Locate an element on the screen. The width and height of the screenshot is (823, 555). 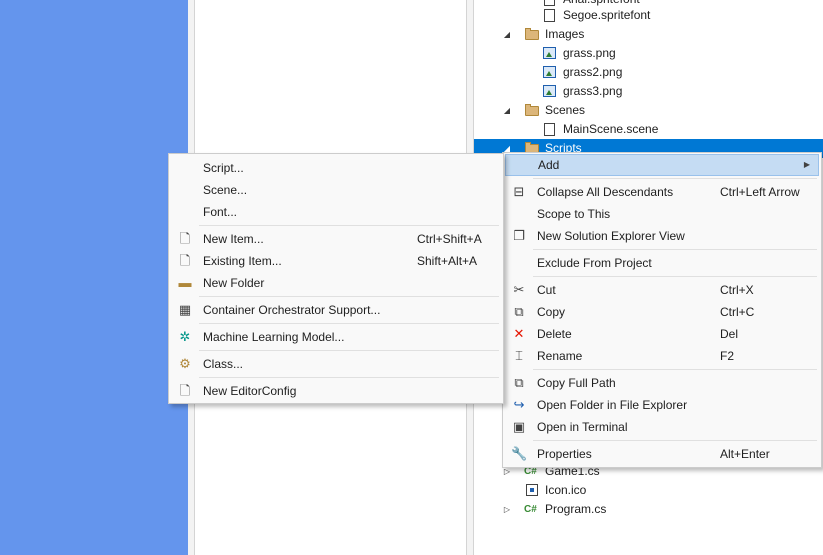
menu-item-label: Exclude From Project is located at coordinates (594, 263).